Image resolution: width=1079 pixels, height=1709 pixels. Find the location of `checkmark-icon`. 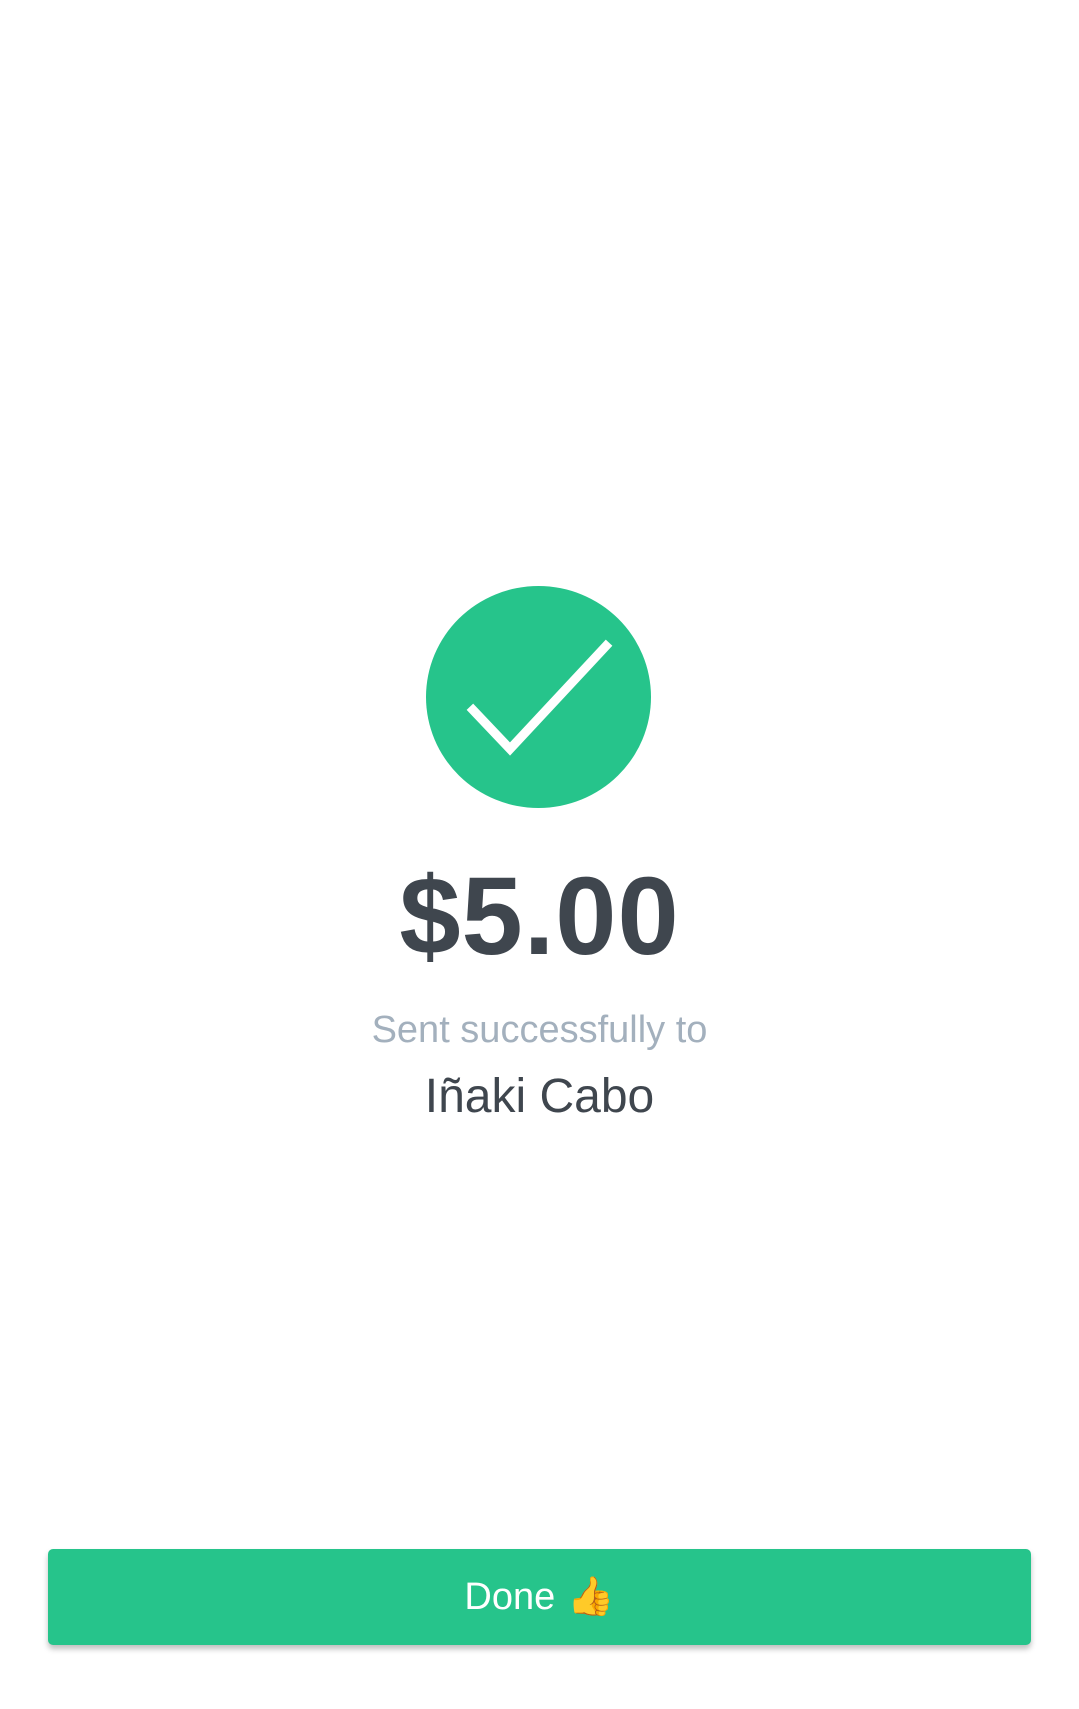

checkmark-icon is located at coordinates (539, 697).